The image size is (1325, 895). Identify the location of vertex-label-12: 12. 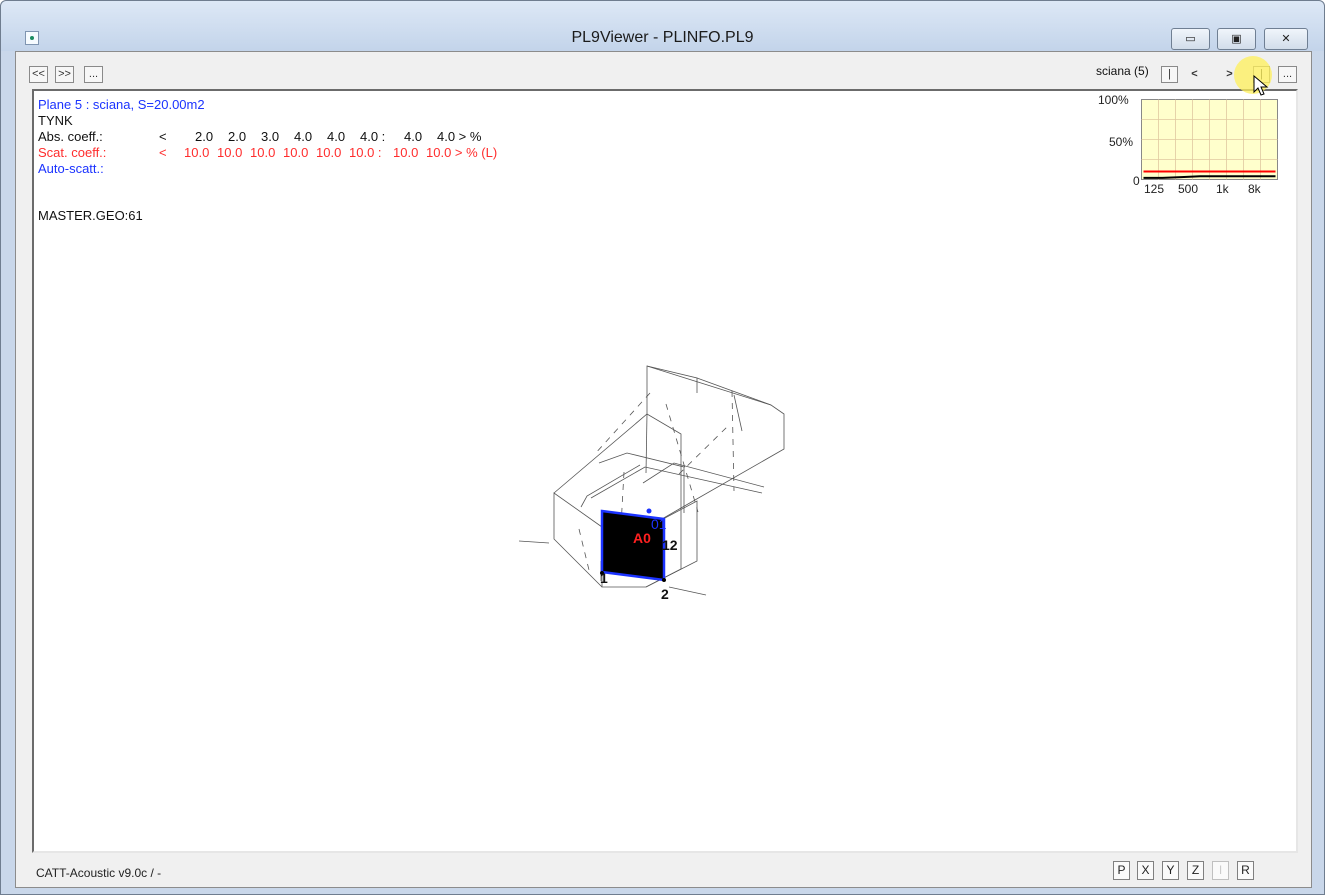
(670, 545).